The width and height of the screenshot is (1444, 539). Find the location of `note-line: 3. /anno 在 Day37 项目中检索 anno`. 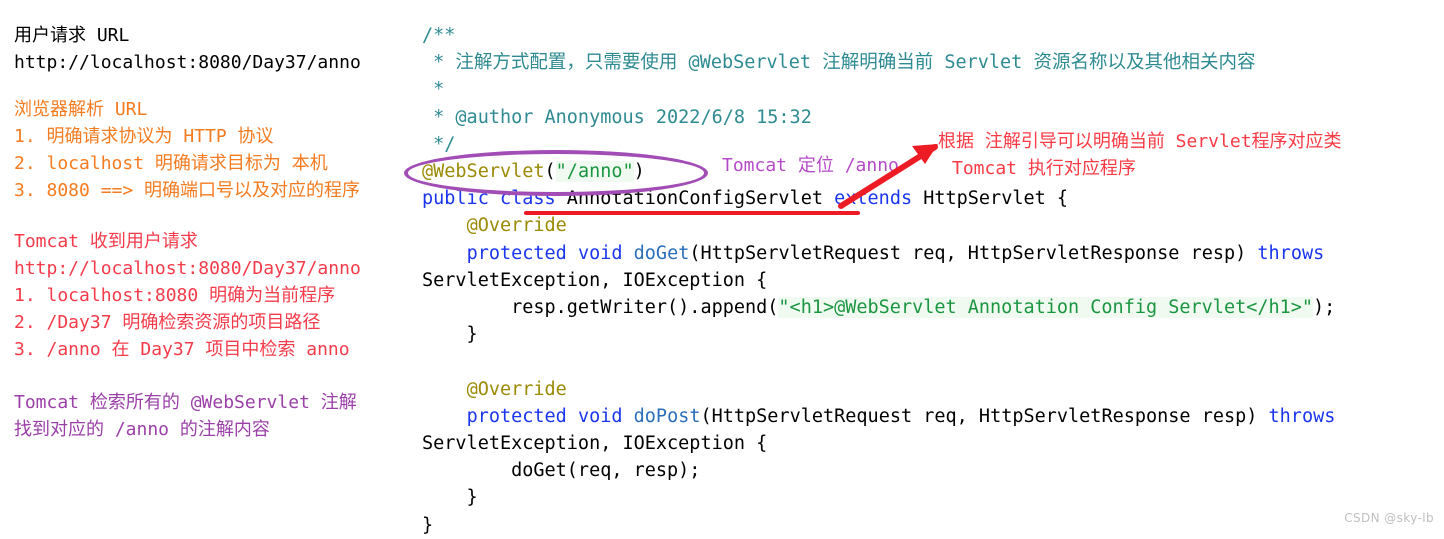

note-line: 3. /anno 在 Day37 项目中检索 anno is located at coordinates (182, 349).